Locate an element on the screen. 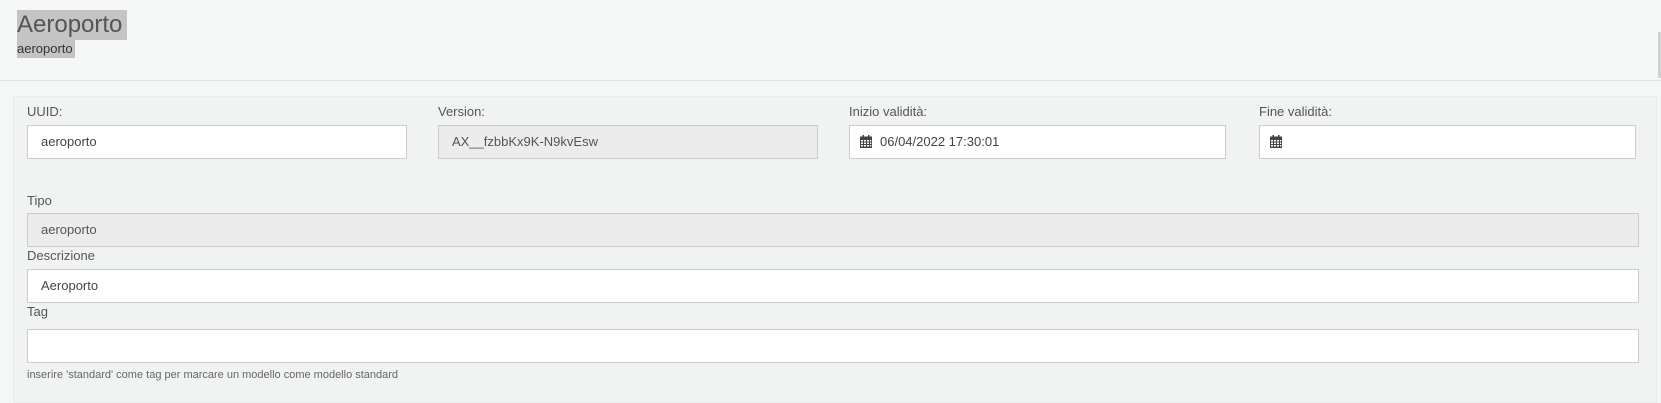 The width and height of the screenshot is (1661, 403). title-block: Aeroporto aeroporto is located at coordinates (72, 34).